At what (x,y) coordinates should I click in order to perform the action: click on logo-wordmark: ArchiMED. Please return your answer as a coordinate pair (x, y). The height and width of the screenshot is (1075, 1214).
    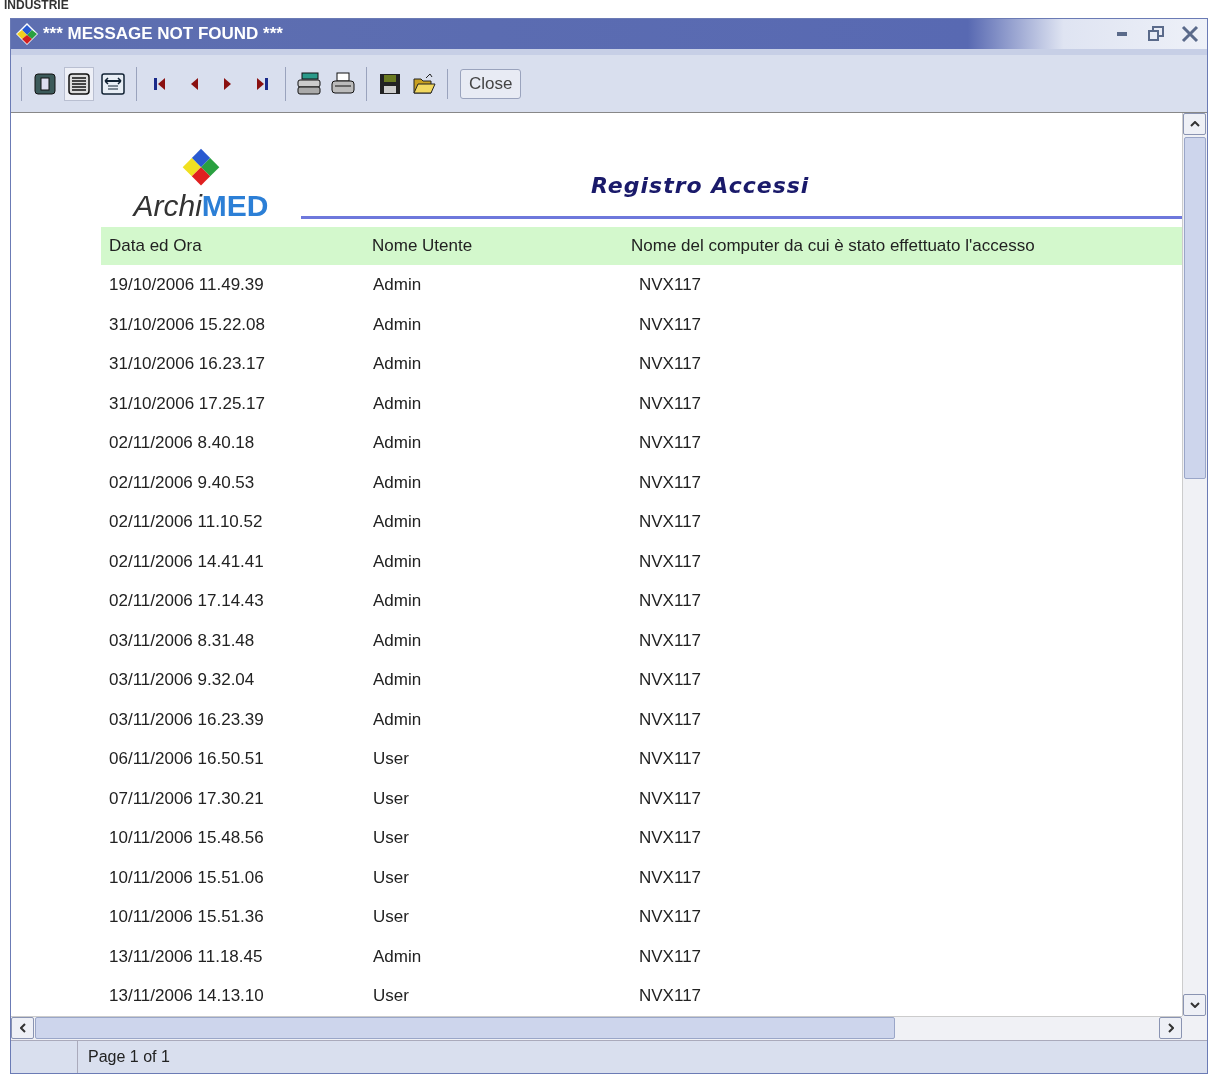
    Looking at the image, I should click on (201, 206).